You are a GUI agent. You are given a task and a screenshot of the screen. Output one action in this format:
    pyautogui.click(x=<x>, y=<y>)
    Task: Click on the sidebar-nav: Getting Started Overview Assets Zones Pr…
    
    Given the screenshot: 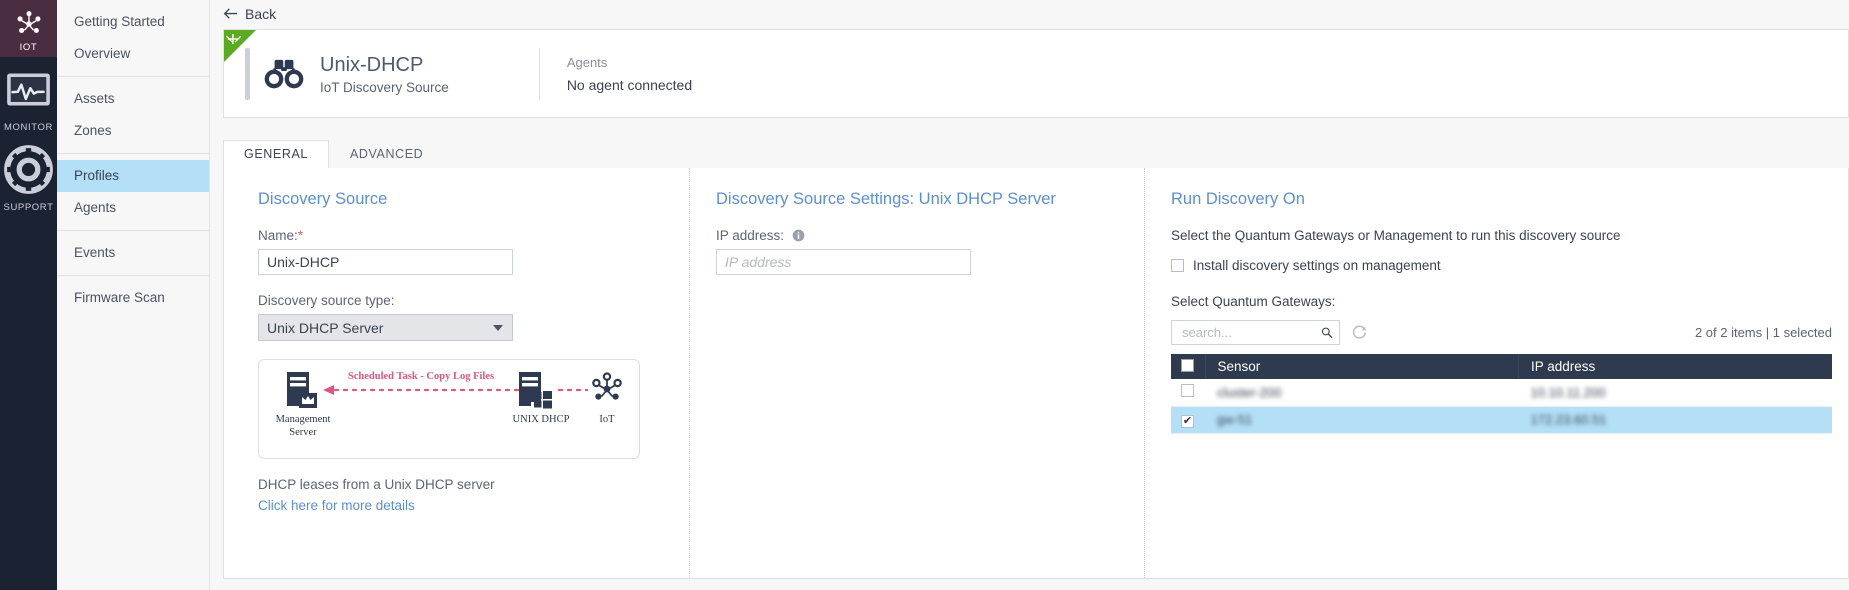 What is the action you would take?
    pyautogui.click(x=133, y=295)
    